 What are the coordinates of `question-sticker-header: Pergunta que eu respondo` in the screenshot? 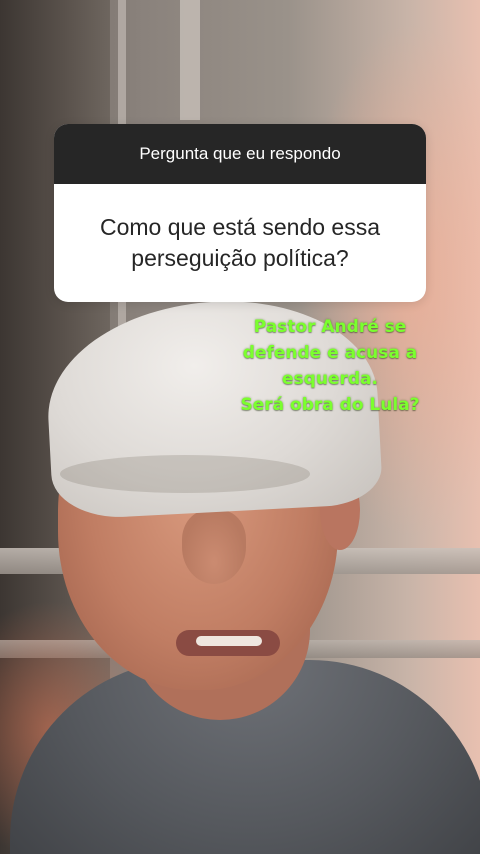 It's located at (240, 154).